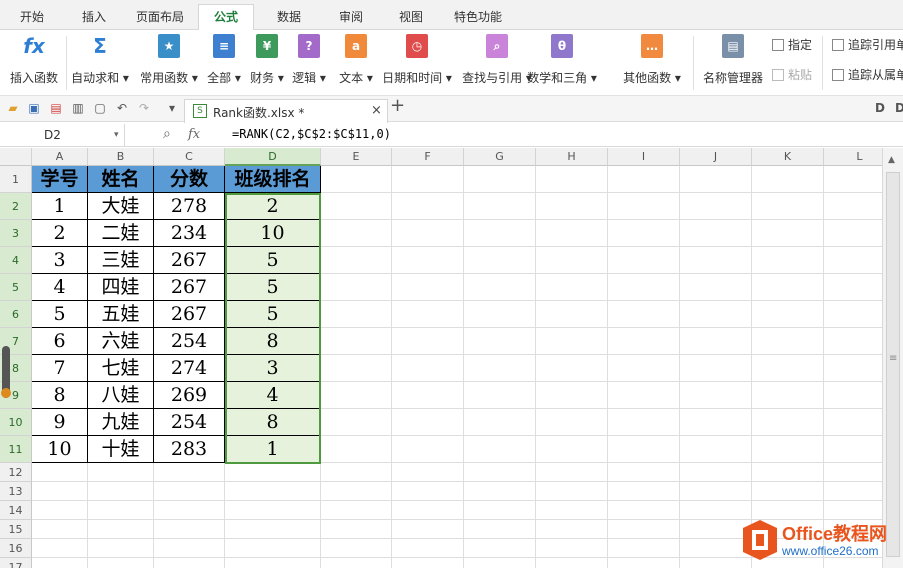 Image resolution: width=903 pixels, height=568 pixels. What do you see at coordinates (189, 449) in the screenshot?
I see `table-cell: 283` at bounding box center [189, 449].